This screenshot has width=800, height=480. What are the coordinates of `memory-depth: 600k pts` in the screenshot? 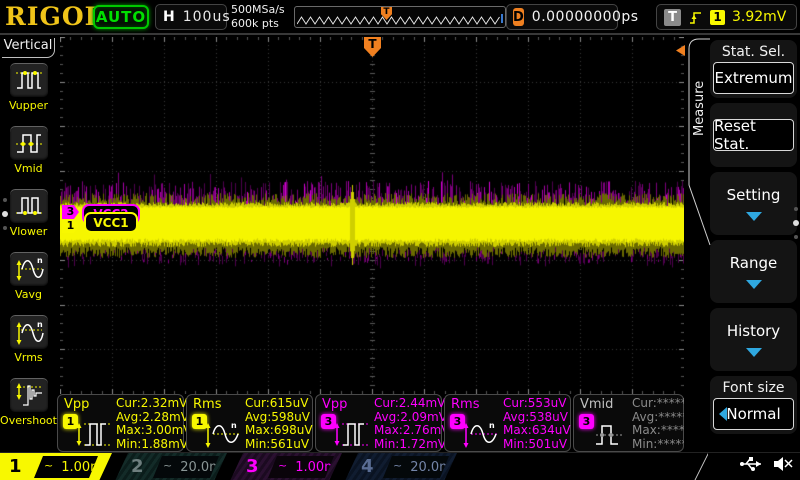 It's located at (255, 23).